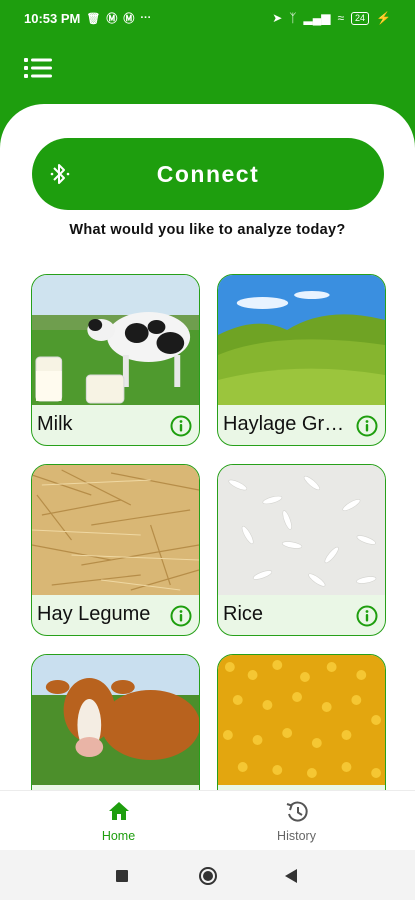 The image size is (415, 900). What do you see at coordinates (118, 821) in the screenshot?
I see `nav-home: Home` at bounding box center [118, 821].